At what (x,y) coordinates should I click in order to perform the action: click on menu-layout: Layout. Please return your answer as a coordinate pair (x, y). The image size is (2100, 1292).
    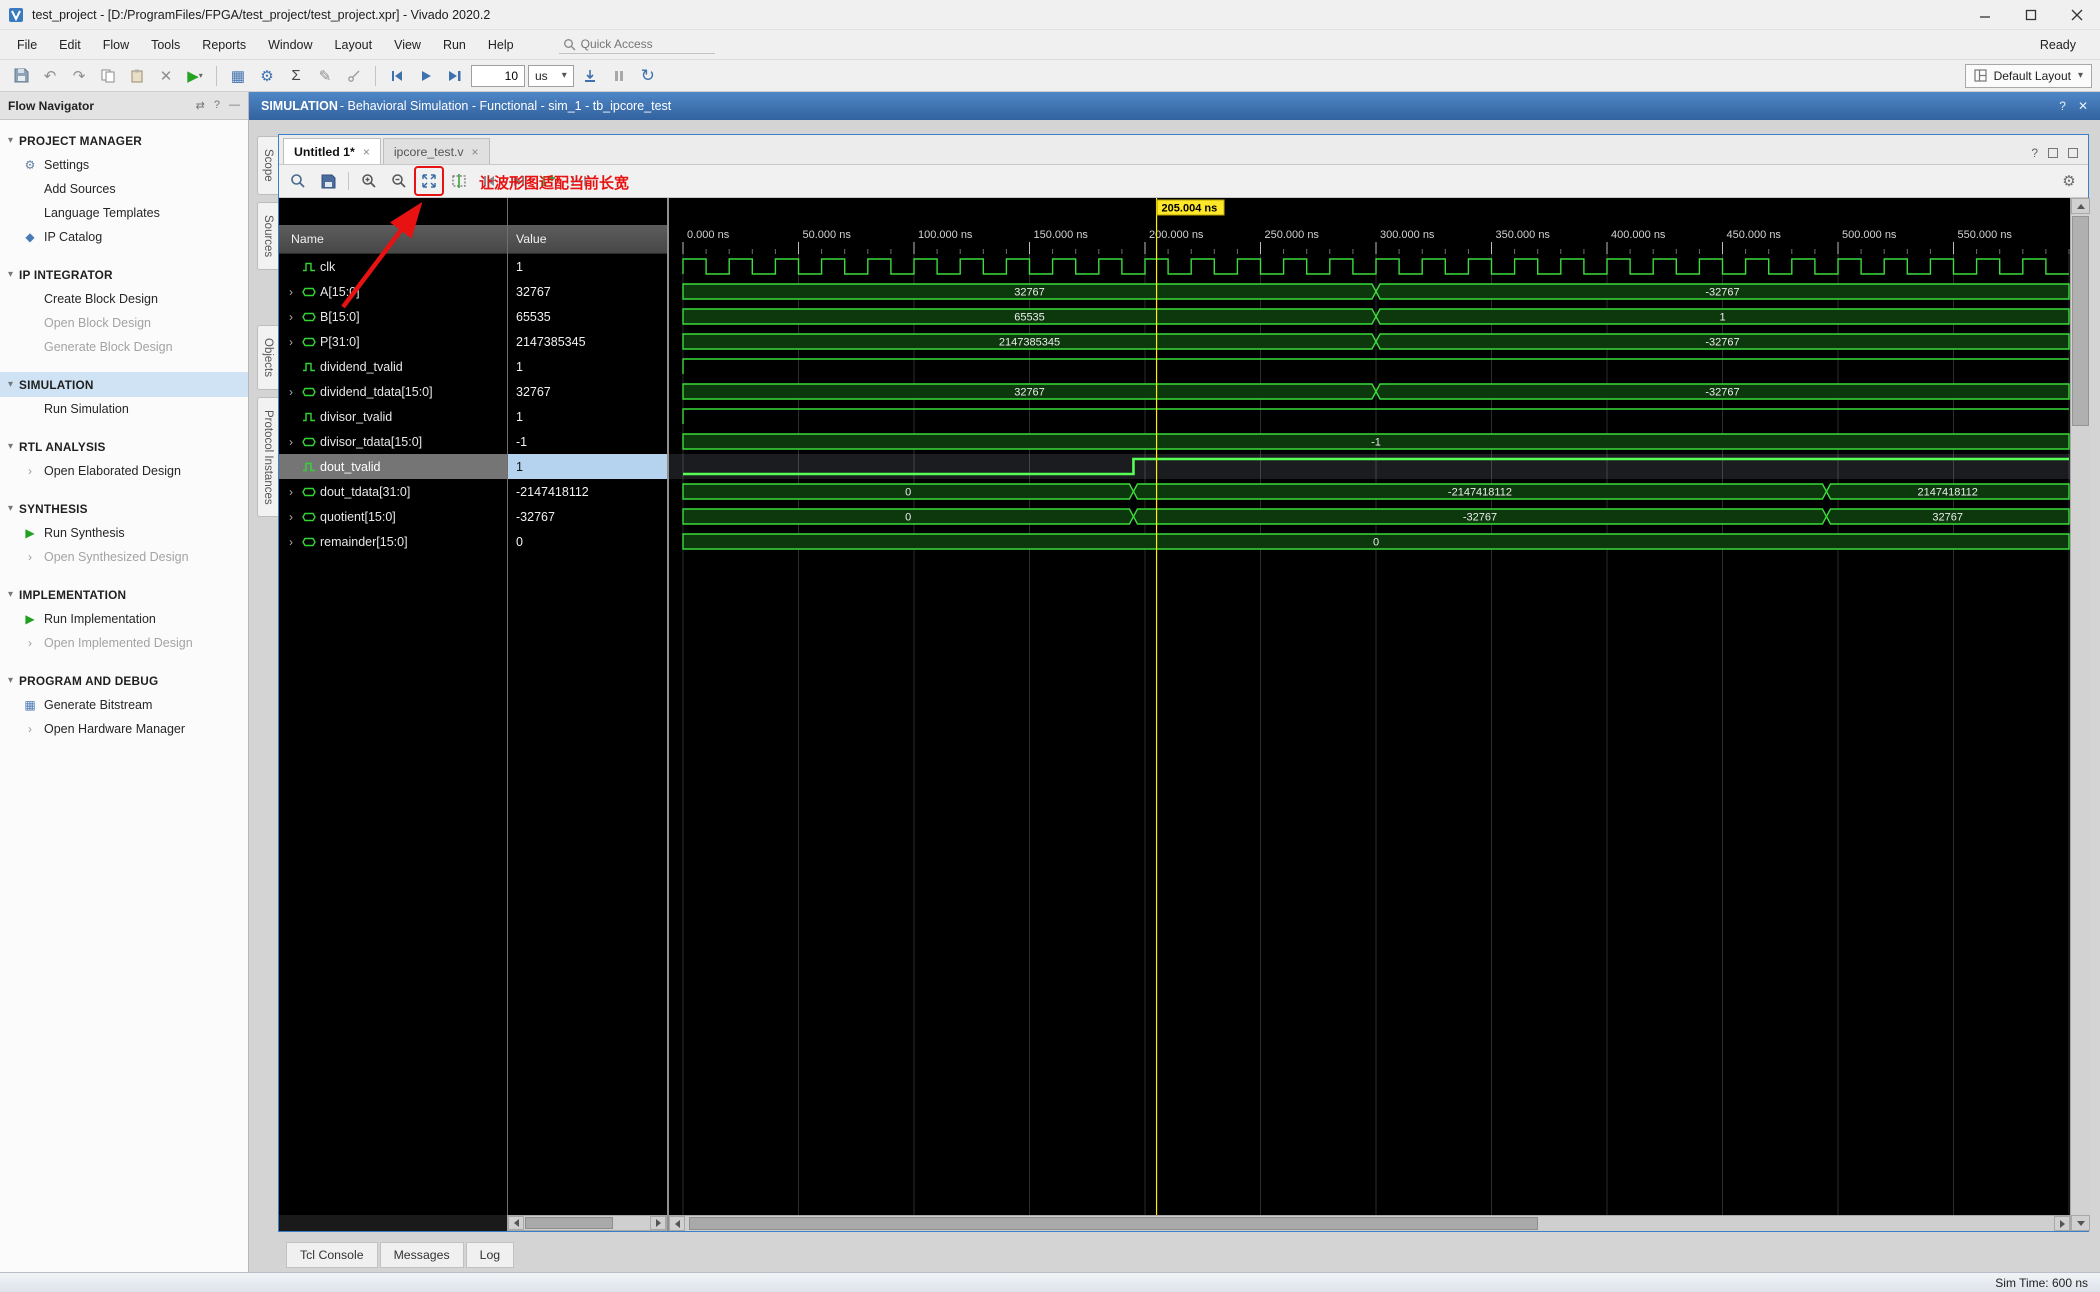
    Looking at the image, I should click on (354, 45).